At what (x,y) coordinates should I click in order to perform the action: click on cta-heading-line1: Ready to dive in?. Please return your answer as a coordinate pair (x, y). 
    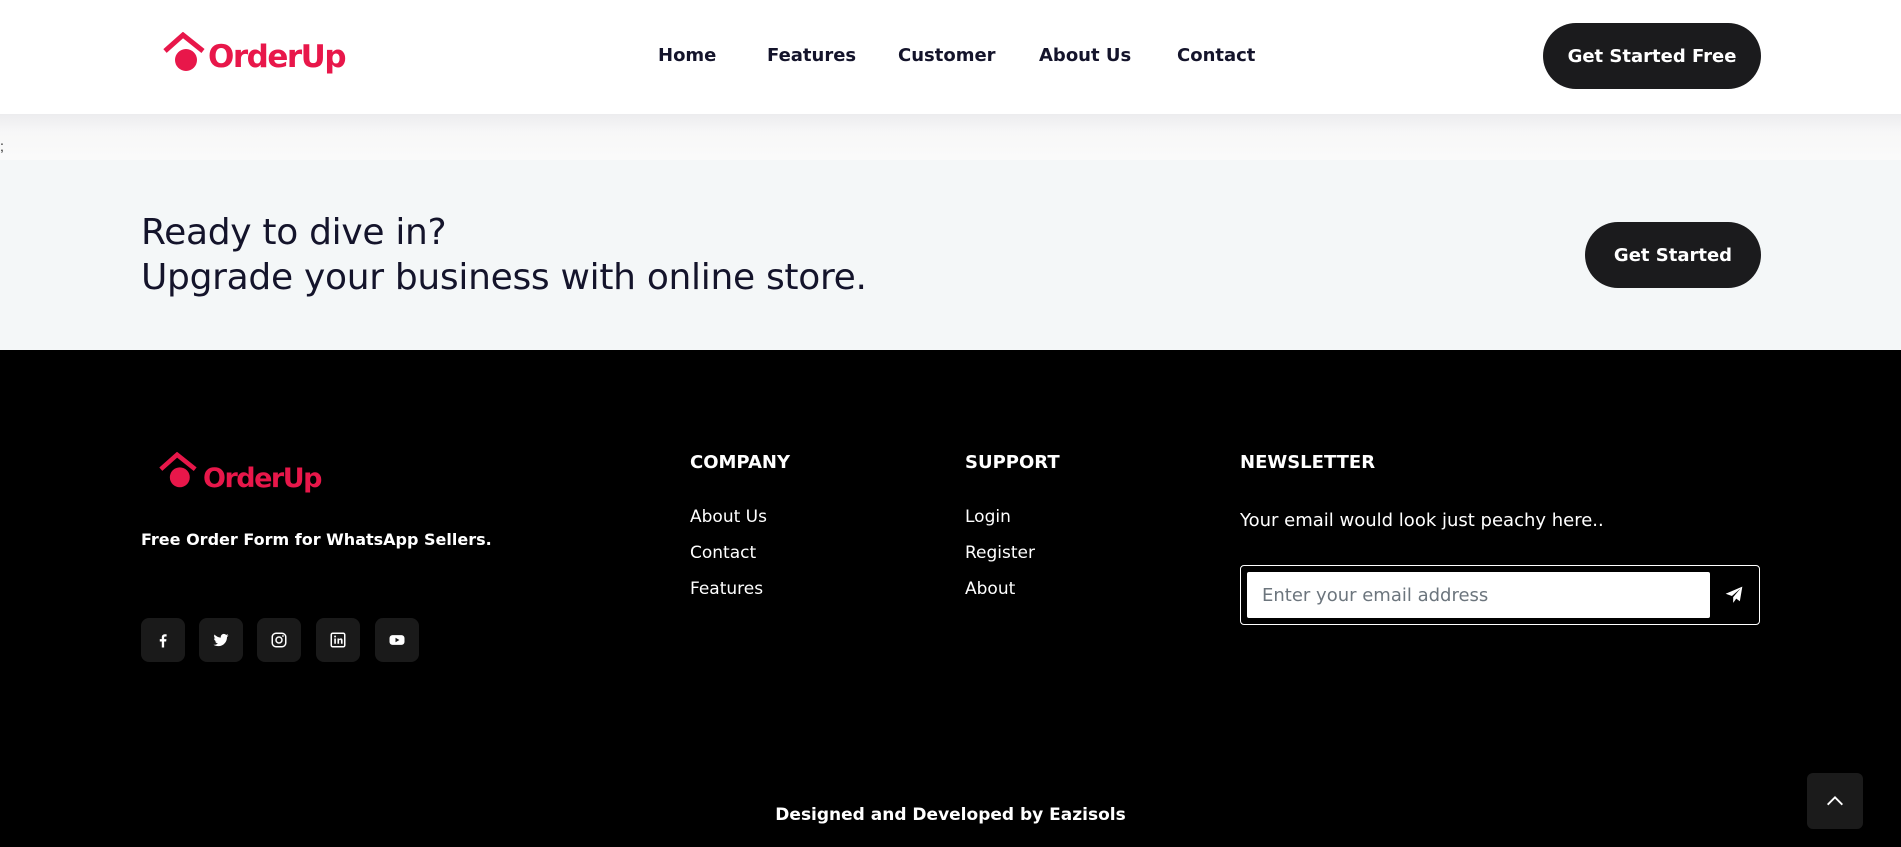
    Looking at the image, I should click on (294, 232).